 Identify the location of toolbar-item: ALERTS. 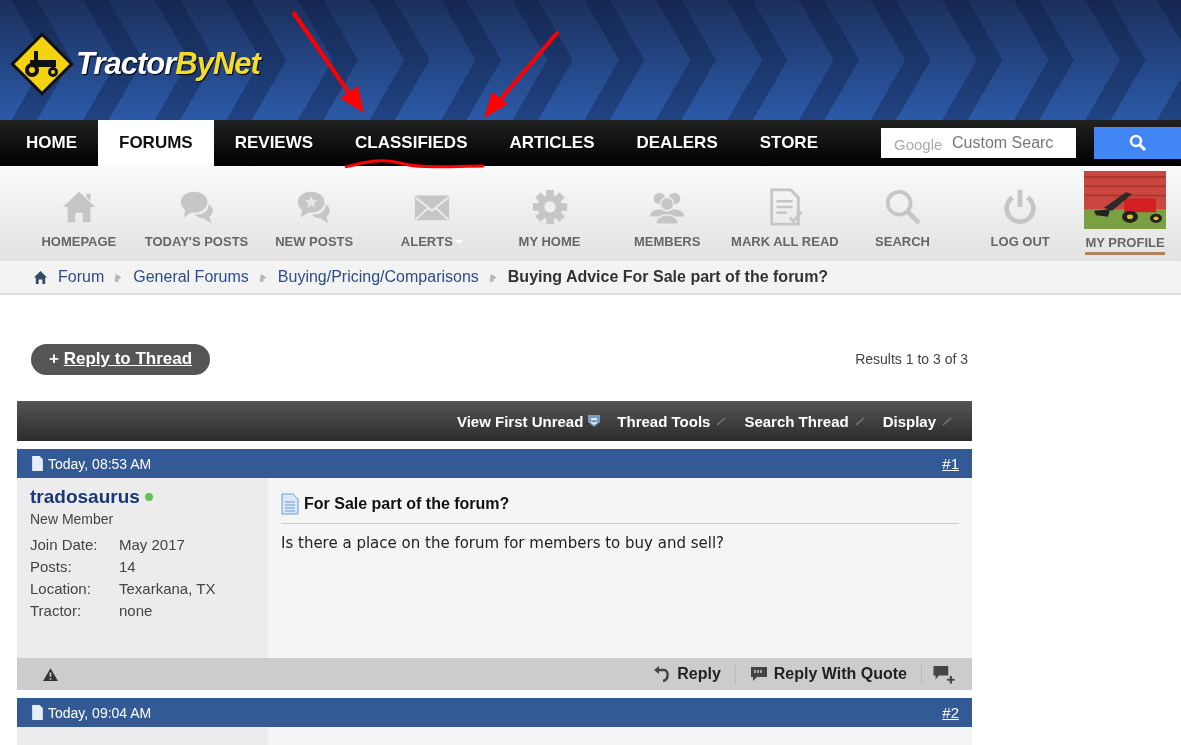
(432, 213).